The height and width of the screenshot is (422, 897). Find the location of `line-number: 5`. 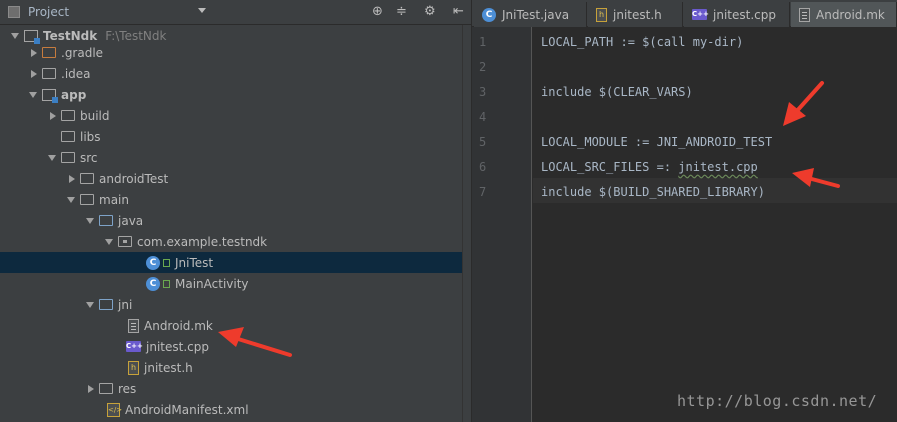

line-number: 5 is located at coordinates (483, 142).